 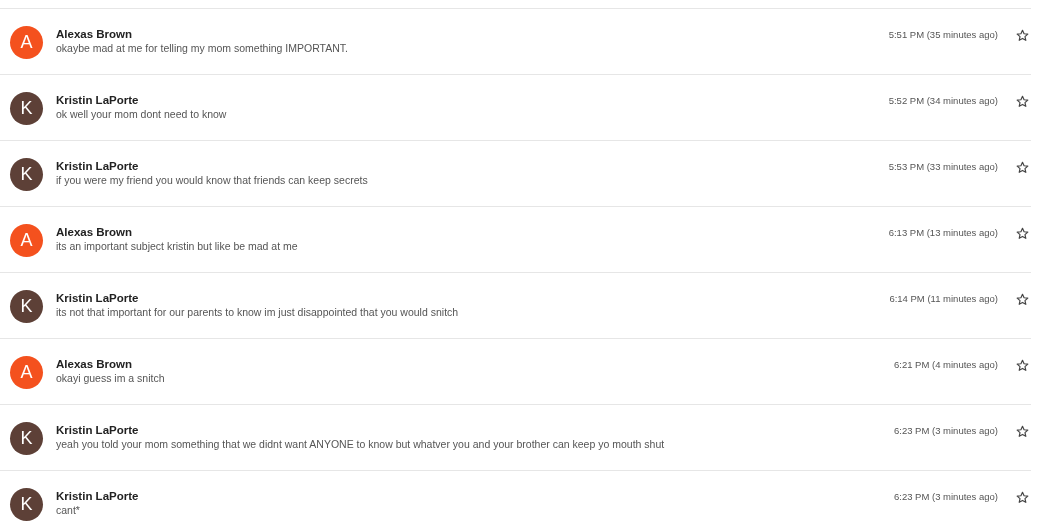 I want to click on message-text: okaybe mad at me for telling my mom something IMPORTANT., so click(x=202, y=48).